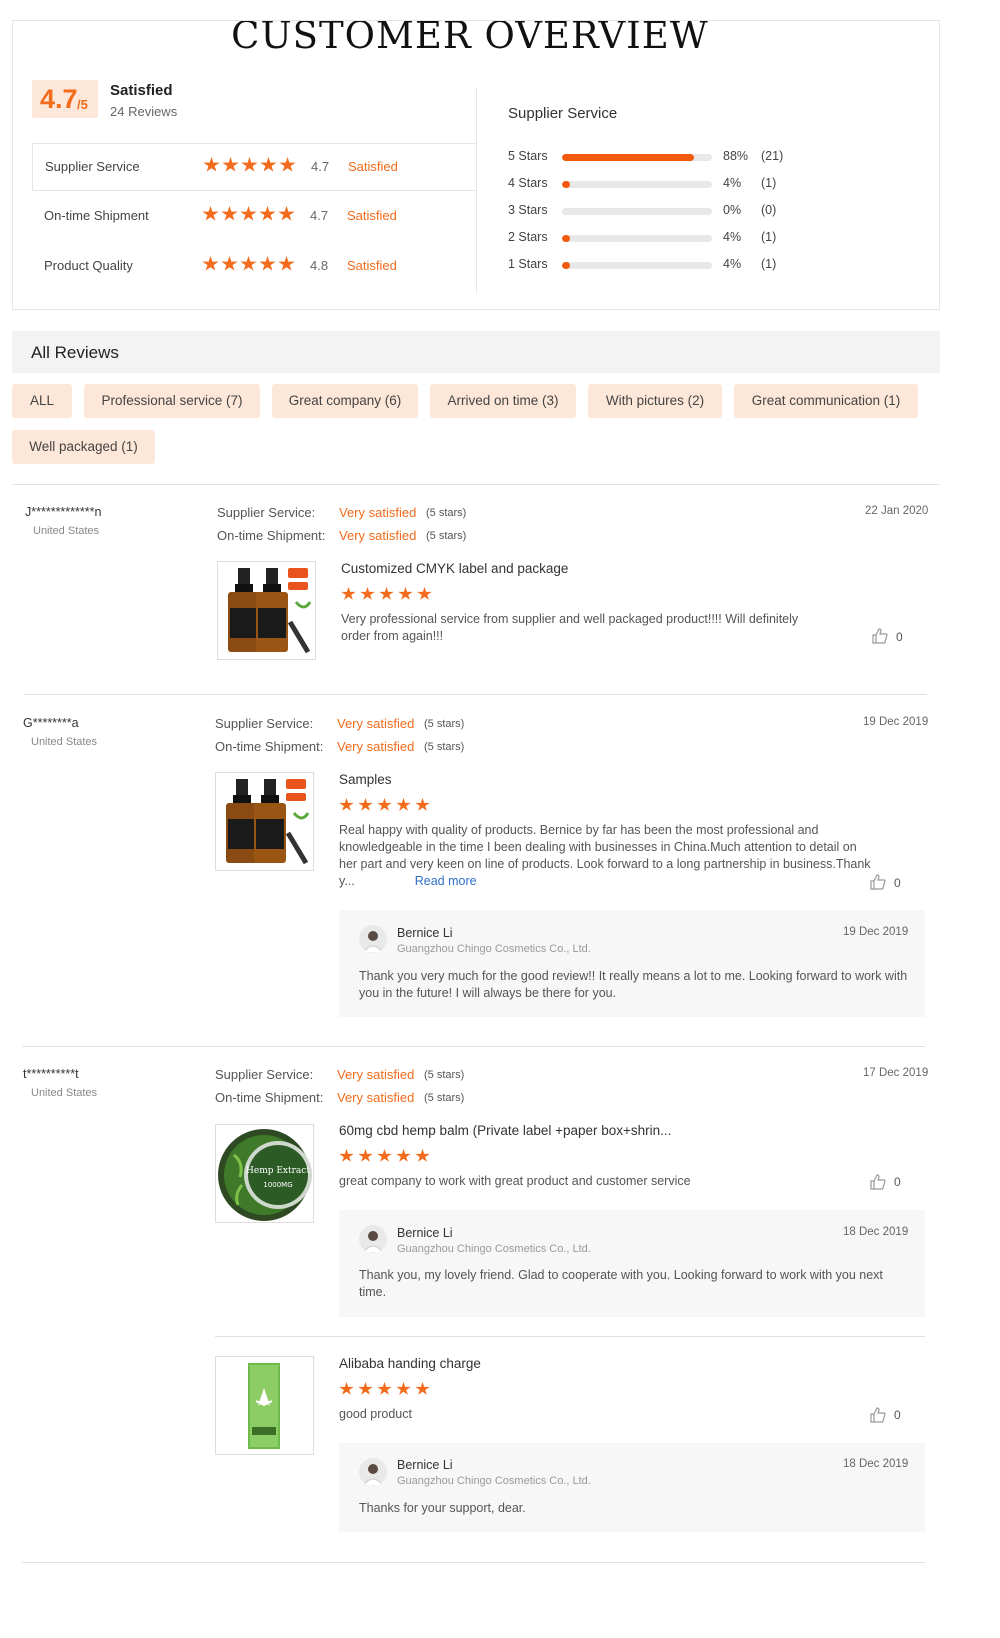 Image resolution: width=1000 pixels, height=1638 pixels. Describe the element at coordinates (896, 1073) in the screenshot. I see `review-date: 17 Dec 2019` at that location.